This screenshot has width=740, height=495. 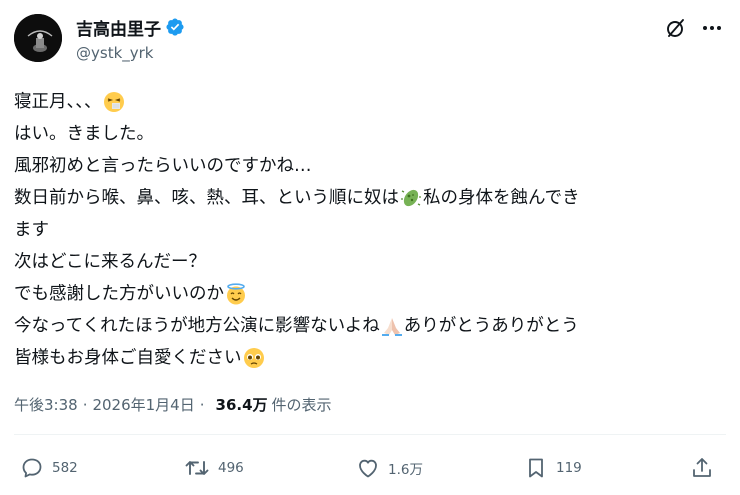 What do you see at coordinates (58, 102) in the screenshot?
I see `post-line-text: 寝正月、、、` at bounding box center [58, 102].